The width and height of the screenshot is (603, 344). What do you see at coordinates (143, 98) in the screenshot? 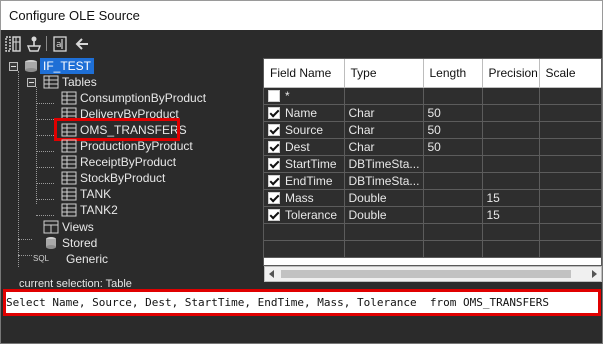
I see `tree-item-label: ConsumptionByProduct` at bounding box center [143, 98].